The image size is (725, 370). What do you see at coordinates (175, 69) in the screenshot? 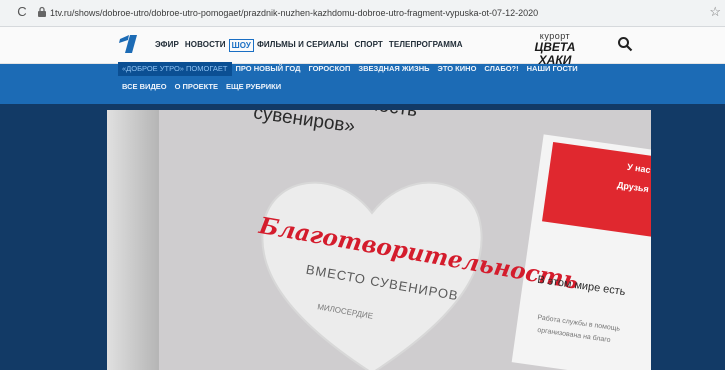
I see `subnav-dobroe-utro-pomogaet: «ДОБРОЕ УТРО» ПОМОГАЕТ` at bounding box center [175, 69].